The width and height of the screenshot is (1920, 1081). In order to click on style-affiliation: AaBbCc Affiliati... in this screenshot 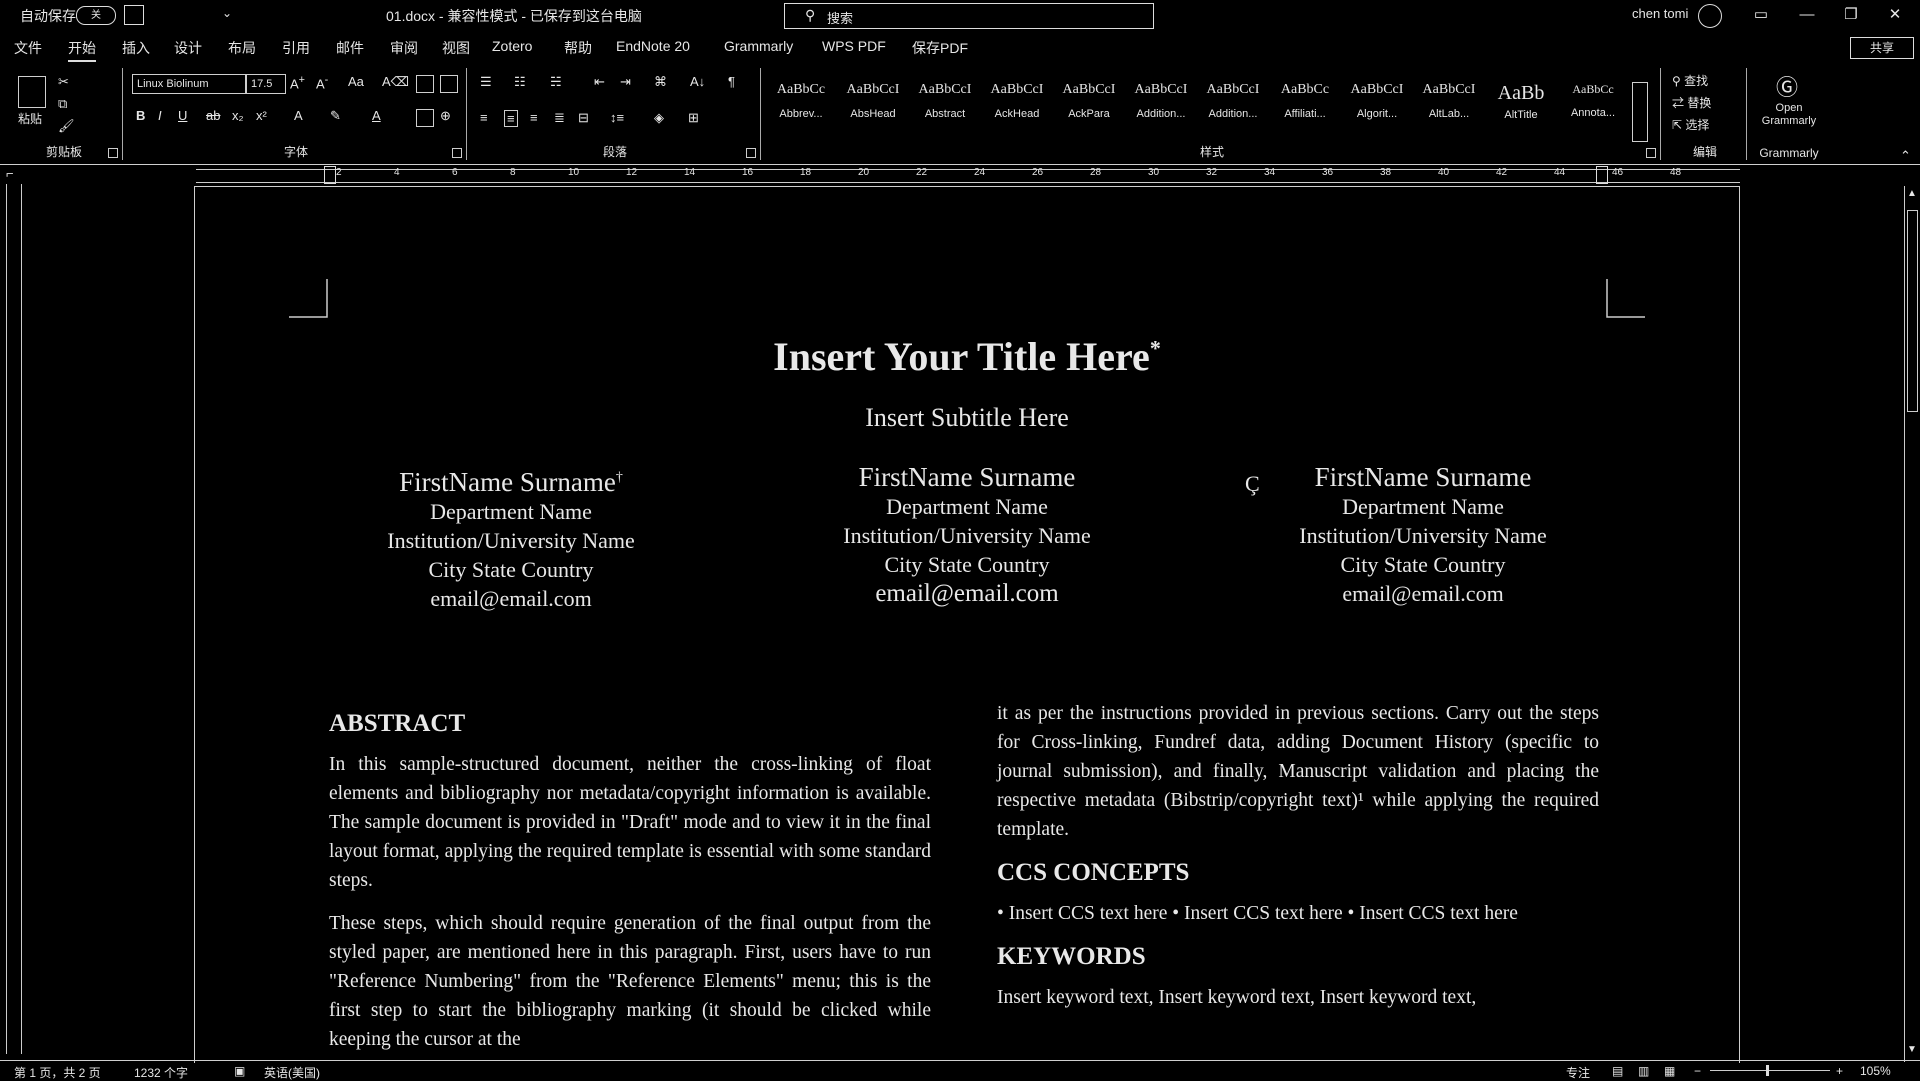, I will do `click(1305, 107)`.